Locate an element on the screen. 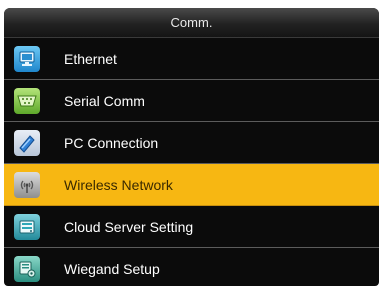 The image size is (382, 288). menu-item-wireless-network: Wireless Network is located at coordinates (191, 185).